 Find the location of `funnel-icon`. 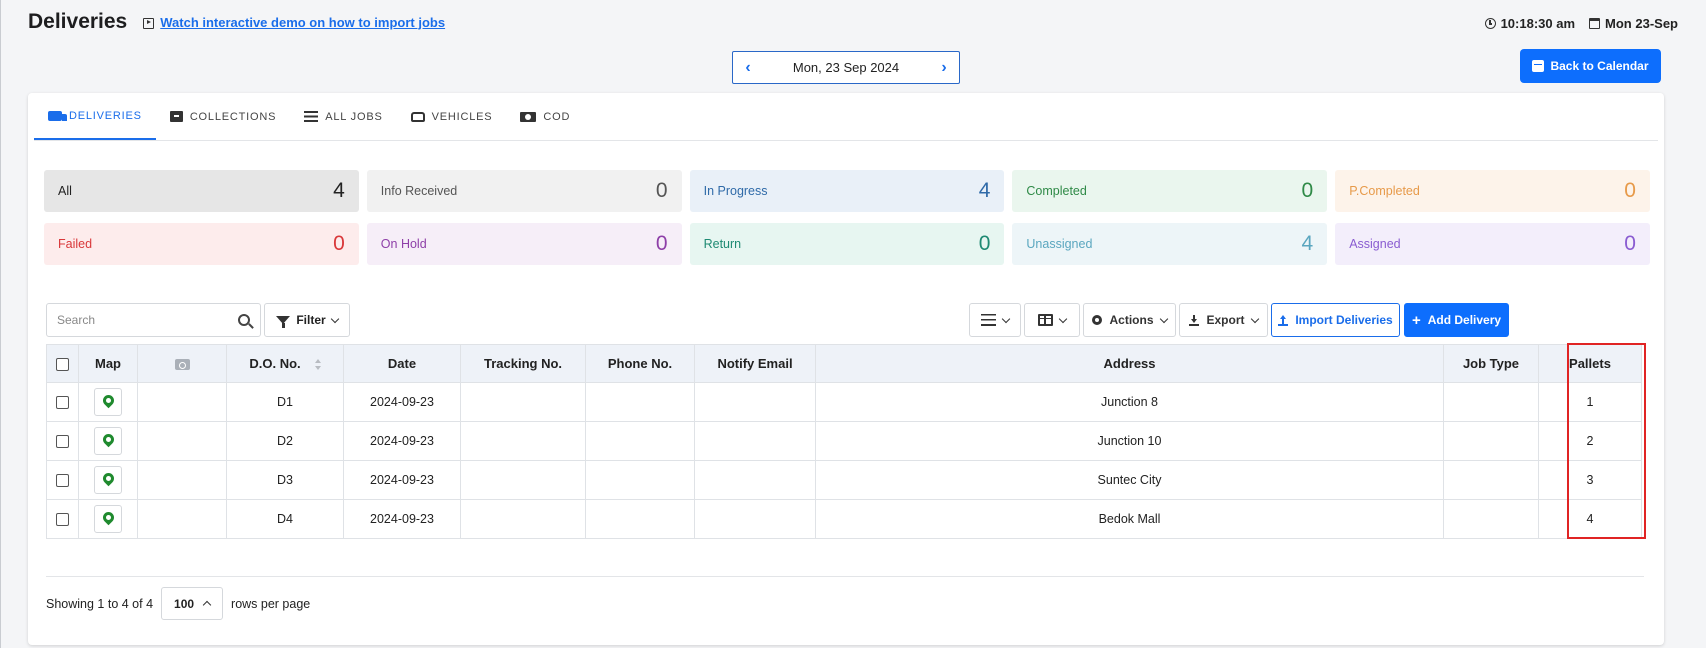

funnel-icon is located at coordinates (283, 322).